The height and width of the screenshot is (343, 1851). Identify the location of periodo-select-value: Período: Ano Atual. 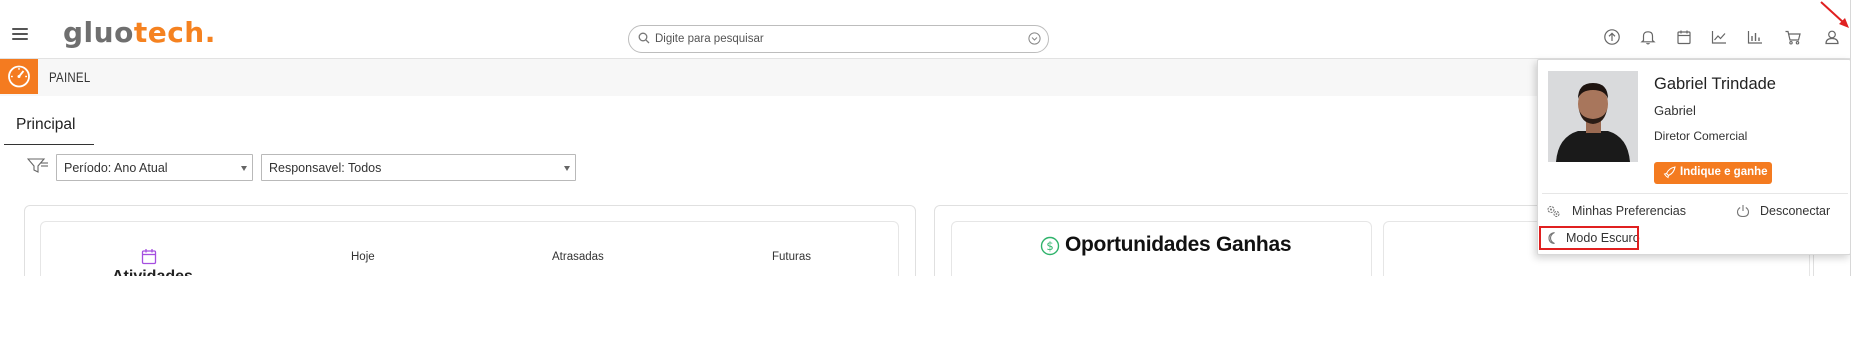
(116, 168).